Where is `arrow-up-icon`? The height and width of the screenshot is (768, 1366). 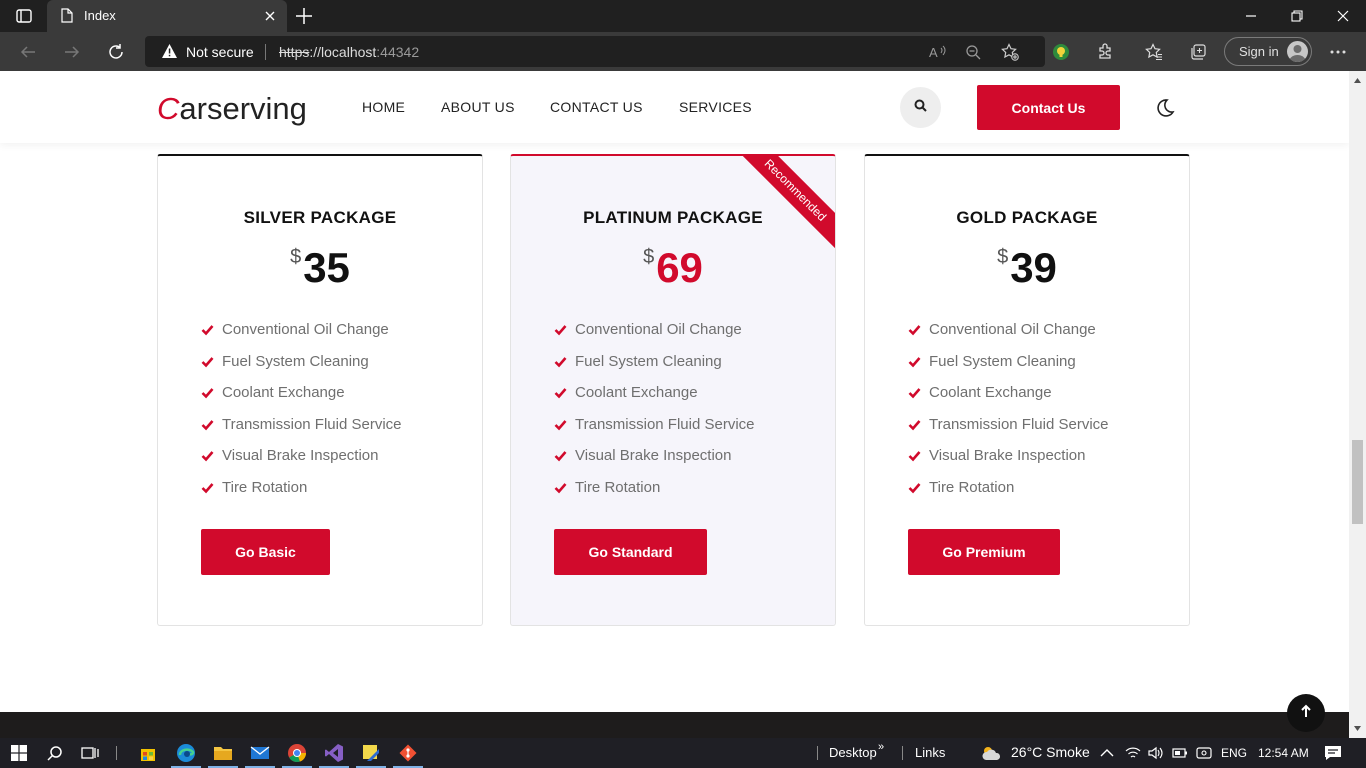
arrow-up-icon is located at coordinates (1306, 713).